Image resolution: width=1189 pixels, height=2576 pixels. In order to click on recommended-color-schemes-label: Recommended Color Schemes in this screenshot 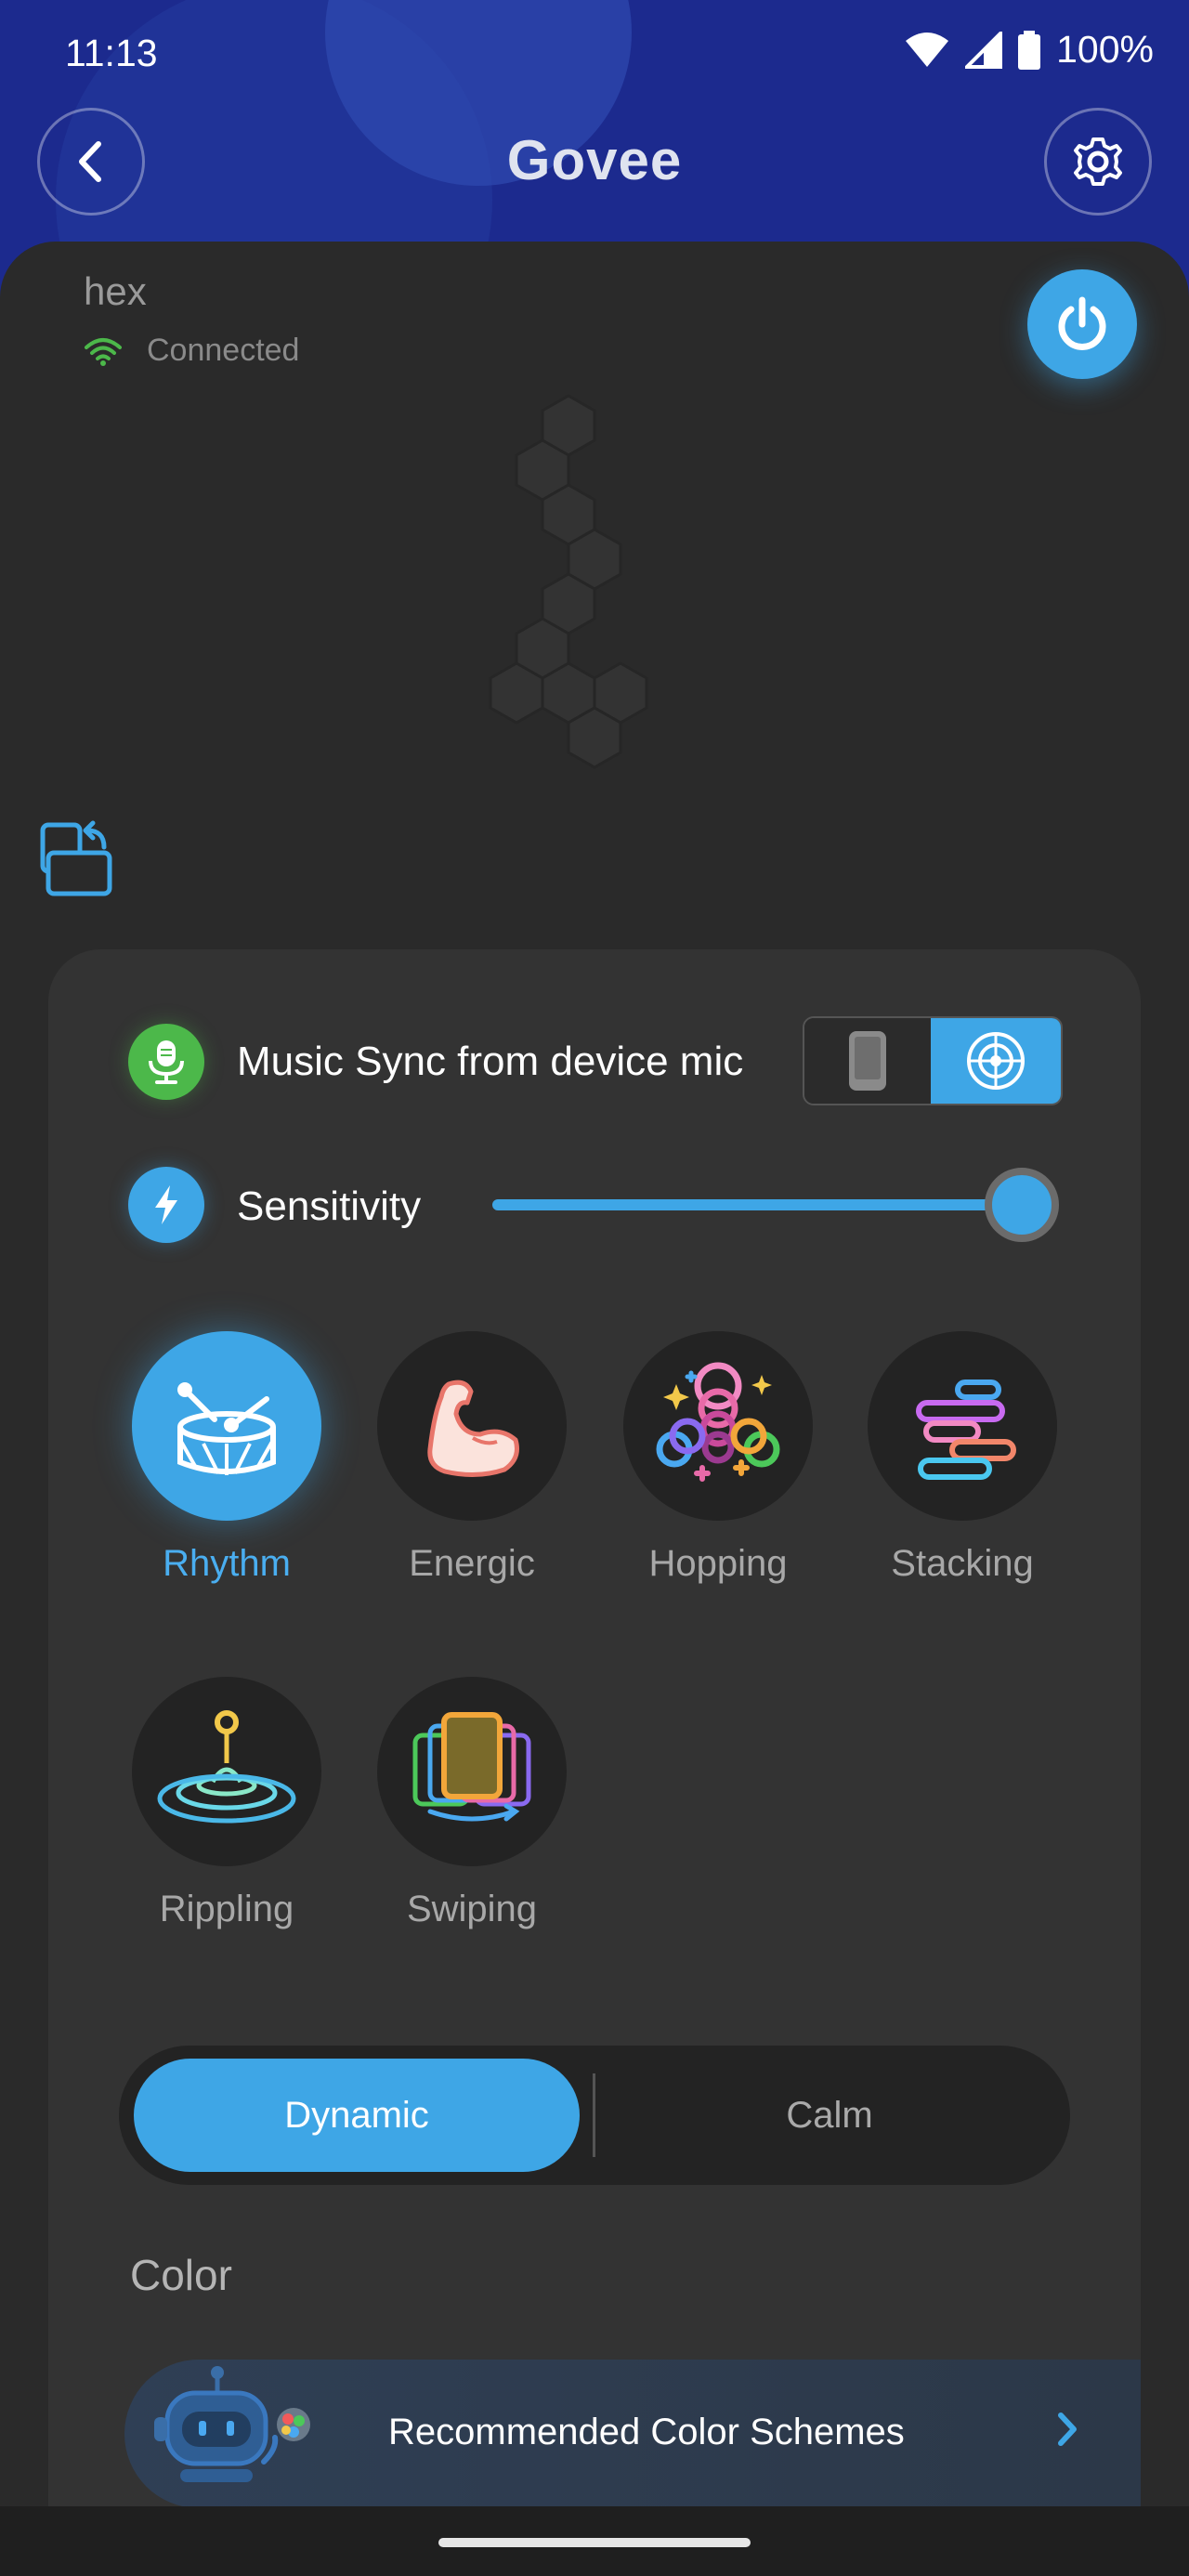, I will do `click(647, 2432)`.